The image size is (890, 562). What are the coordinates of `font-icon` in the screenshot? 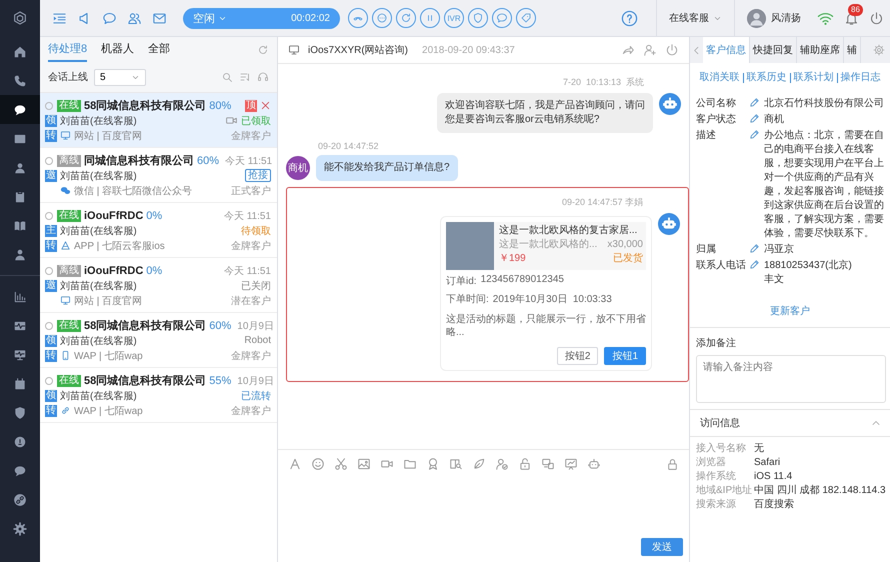 It's located at (295, 464).